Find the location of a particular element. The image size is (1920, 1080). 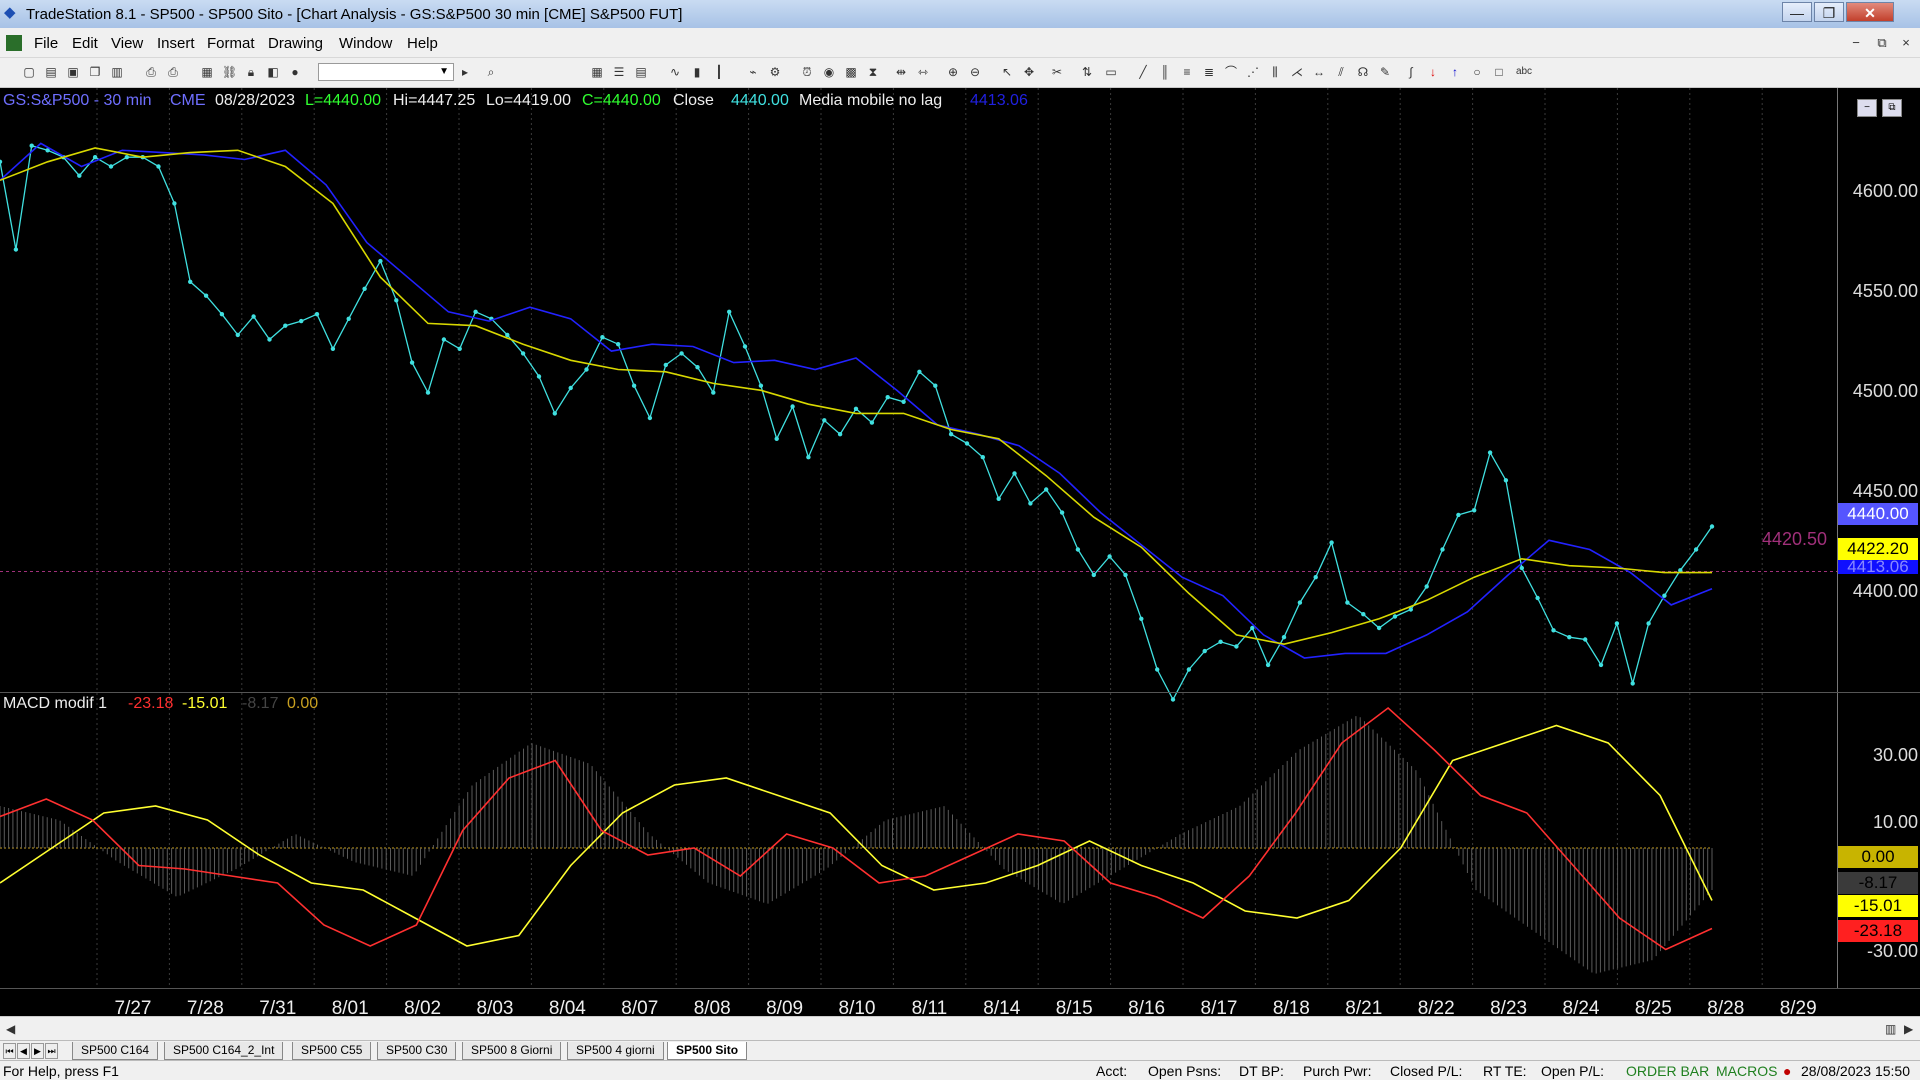

arrow-down-icon: ↓ is located at coordinates (1433, 72).